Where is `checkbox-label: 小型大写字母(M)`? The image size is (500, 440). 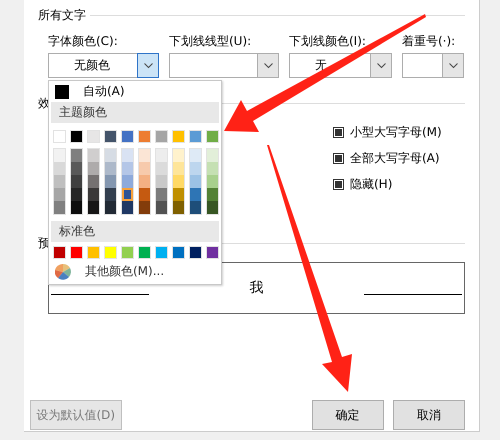
checkbox-label: 小型大写字母(M) is located at coordinates (396, 132).